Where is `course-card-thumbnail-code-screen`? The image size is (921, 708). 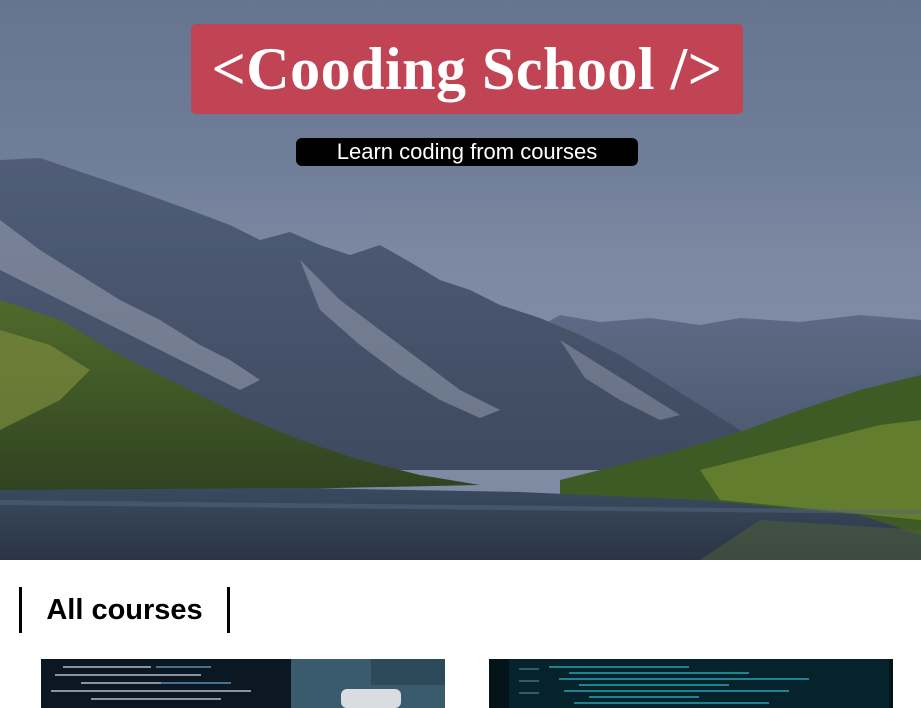
course-card-thumbnail-code-screen is located at coordinates (691, 683).